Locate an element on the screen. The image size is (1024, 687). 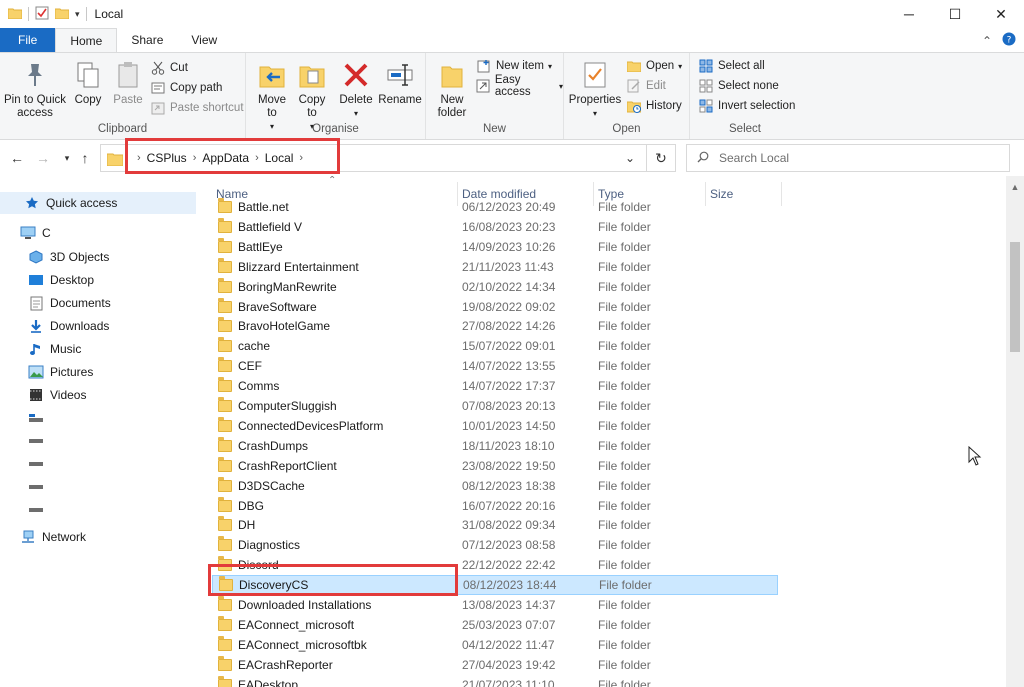
help-icon: ? is located at coordinates (1009, 40).